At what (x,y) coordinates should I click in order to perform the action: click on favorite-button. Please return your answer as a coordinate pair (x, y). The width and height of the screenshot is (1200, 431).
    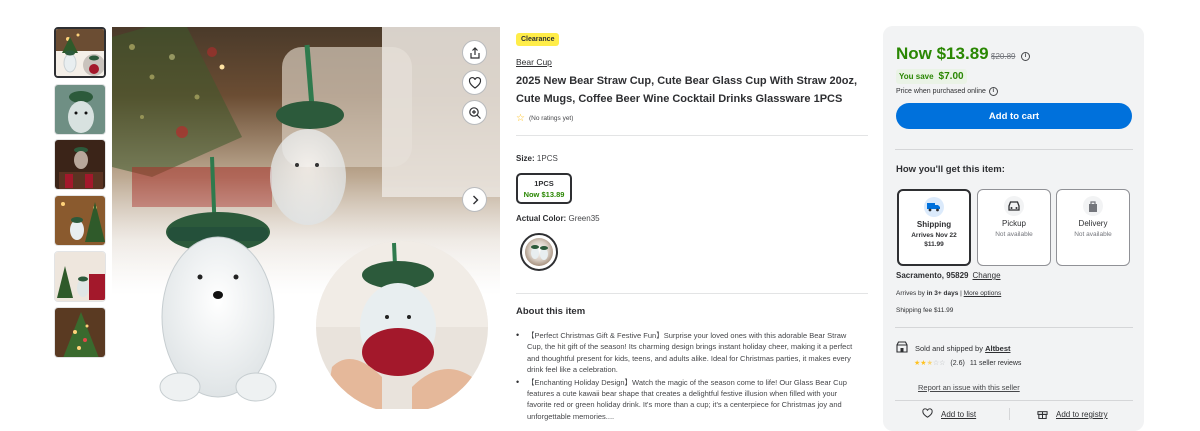
    Looking at the image, I should click on (474, 82).